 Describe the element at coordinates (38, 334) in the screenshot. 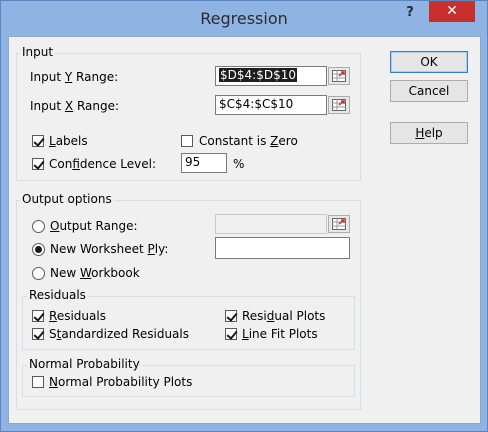

I see `standardized-residuals-checkbox` at that location.